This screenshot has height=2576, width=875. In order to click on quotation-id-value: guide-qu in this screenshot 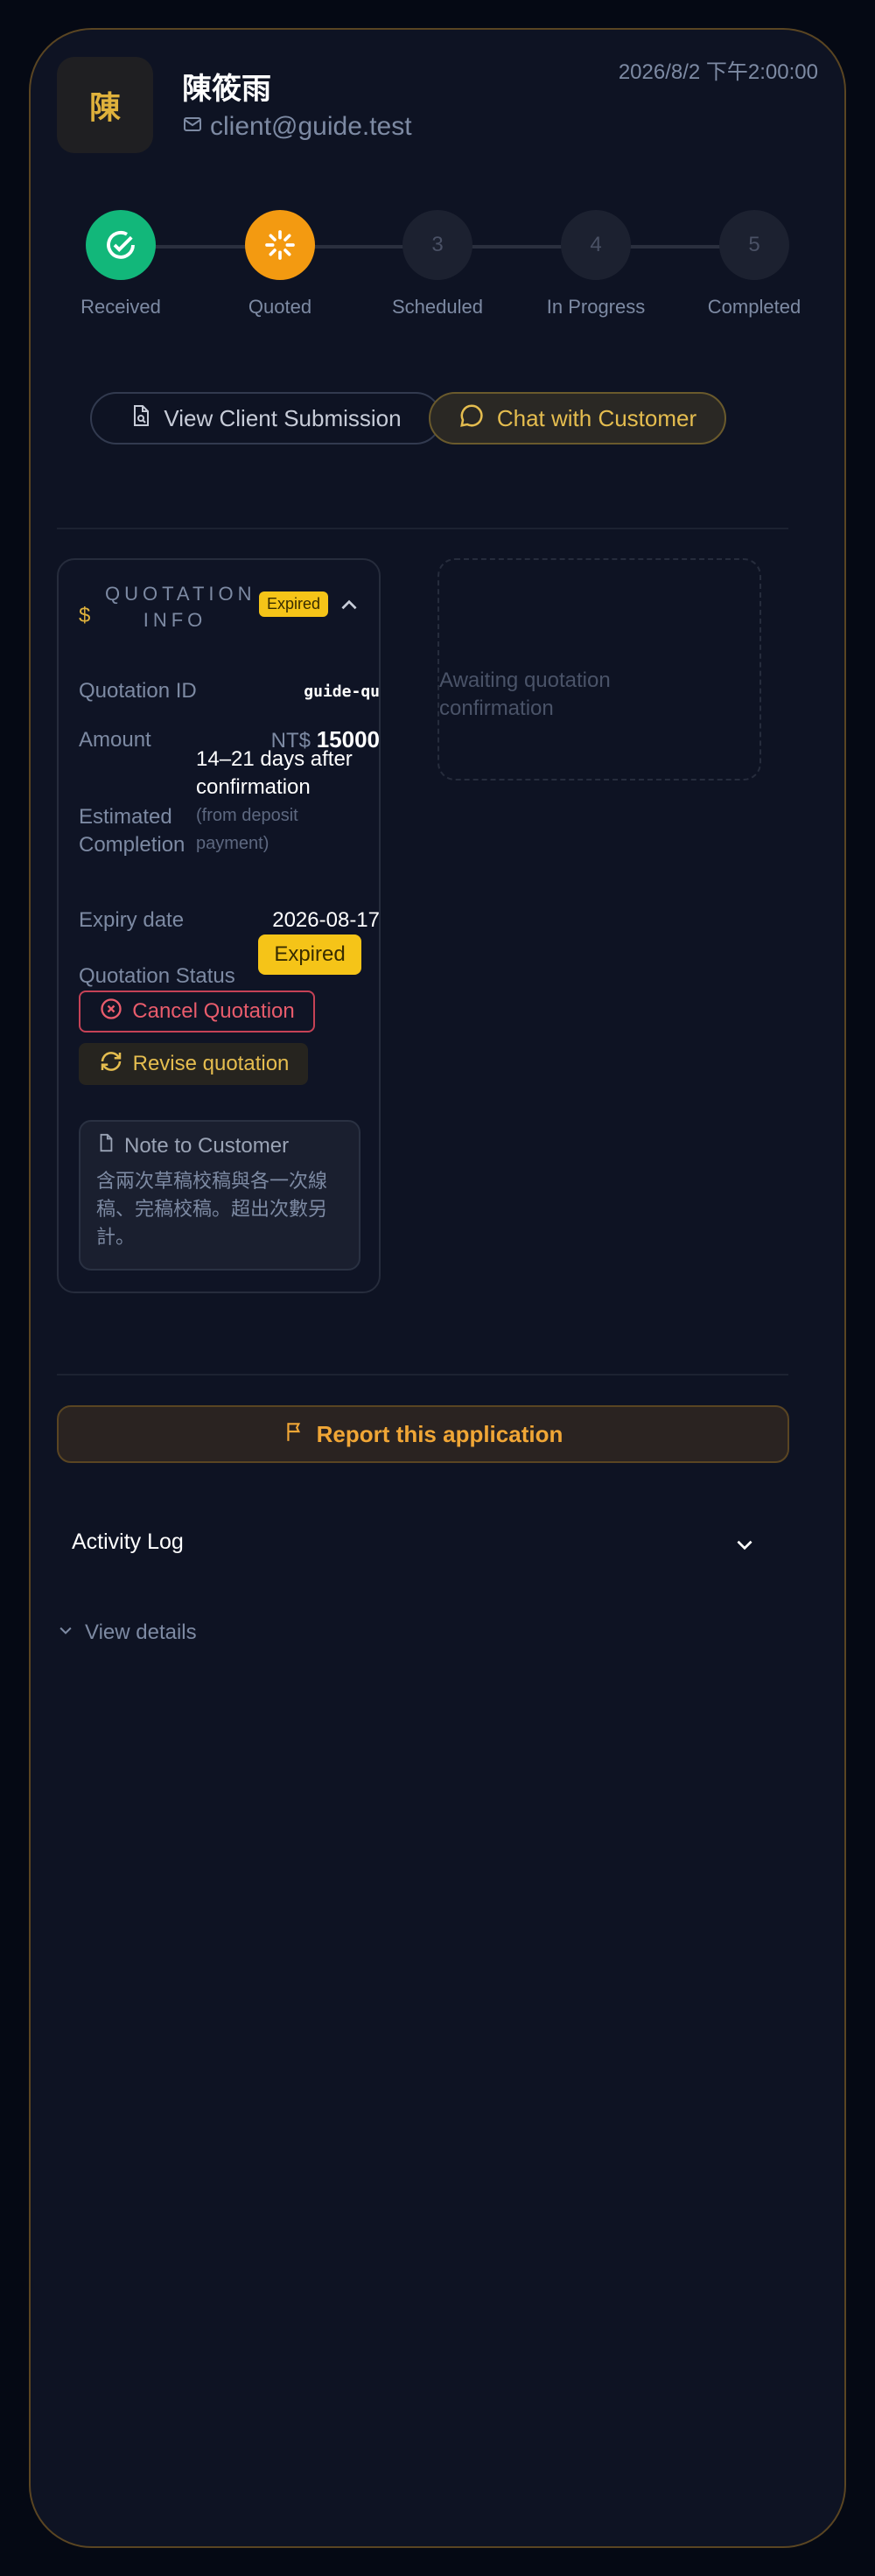, I will do `click(342, 691)`.